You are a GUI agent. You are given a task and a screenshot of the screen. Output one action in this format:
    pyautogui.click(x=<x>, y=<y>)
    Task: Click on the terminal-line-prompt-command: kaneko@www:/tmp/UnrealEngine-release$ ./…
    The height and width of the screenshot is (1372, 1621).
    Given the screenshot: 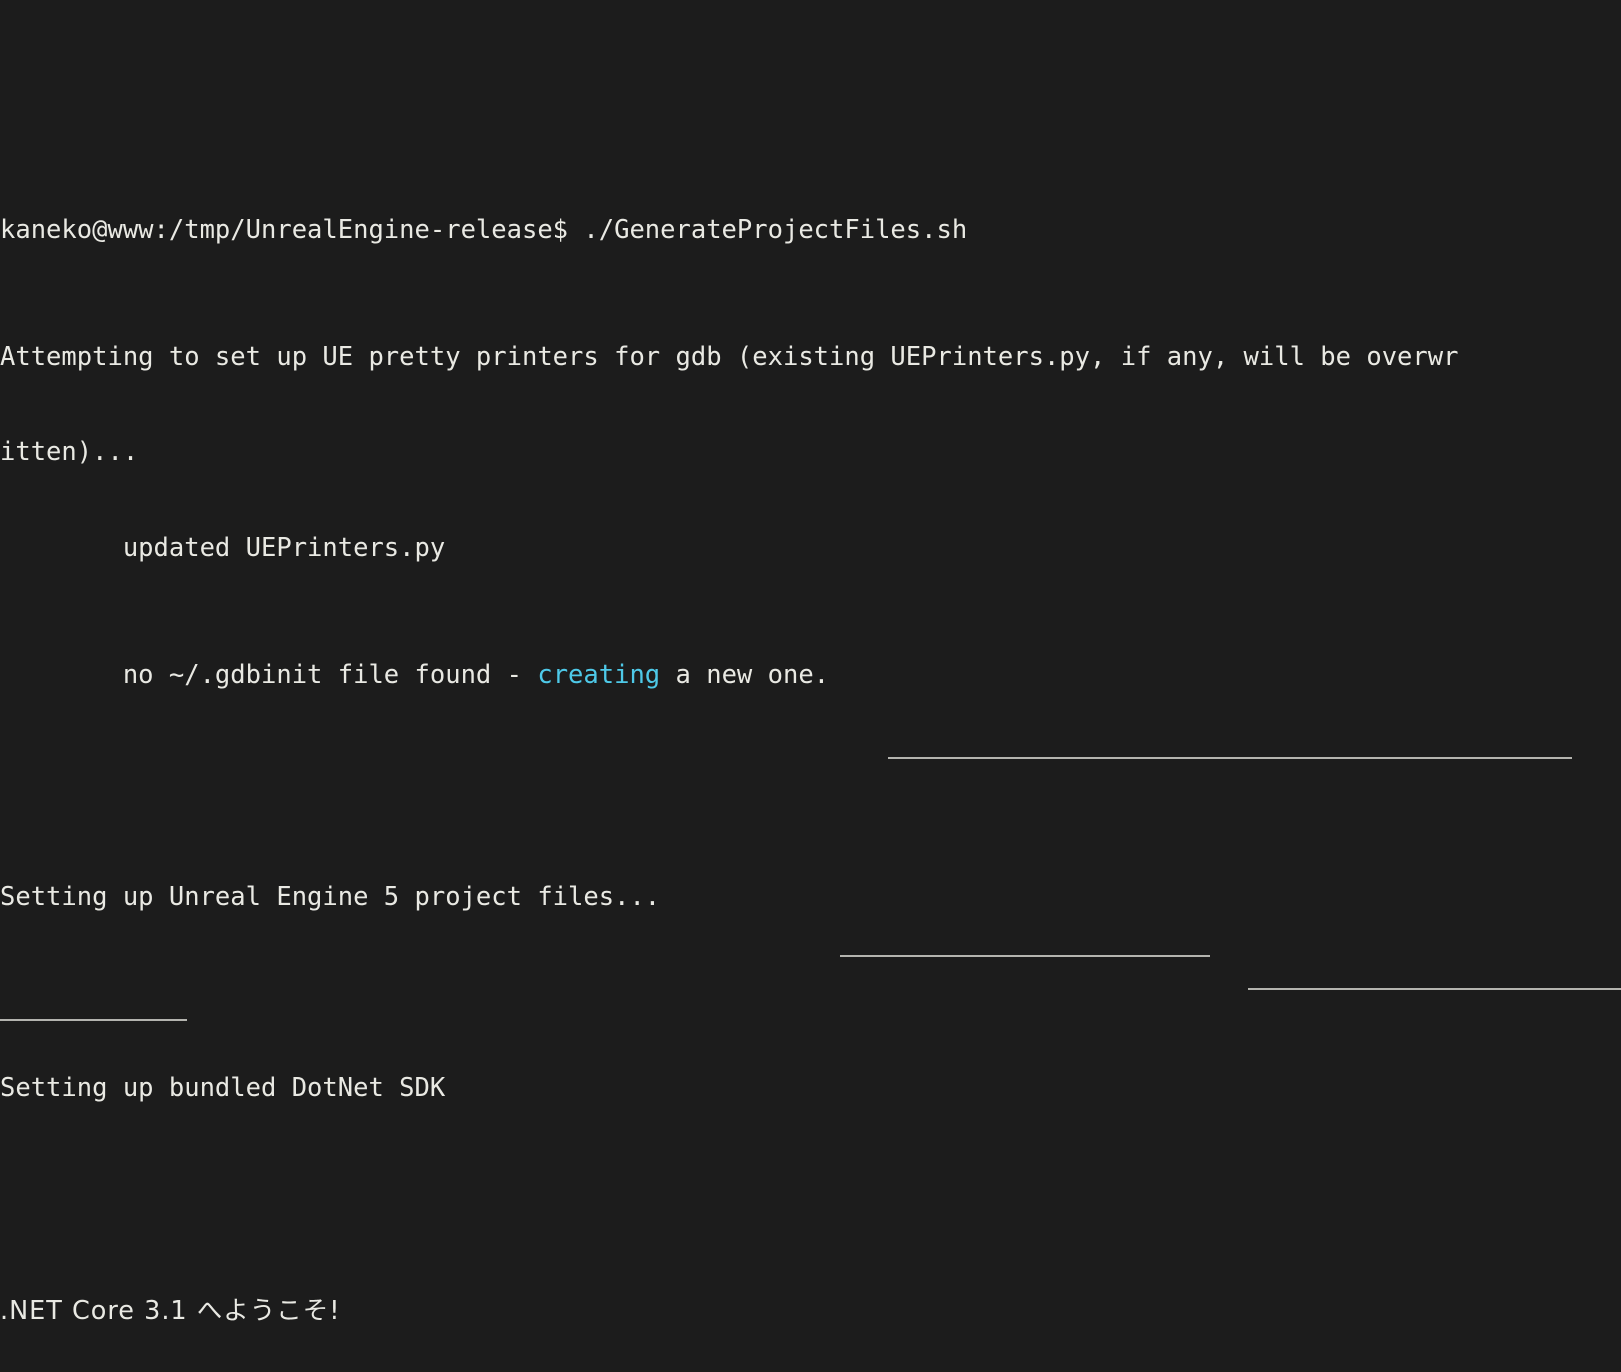 What is the action you would take?
    pyautogui.click(x=810, y=231)
    